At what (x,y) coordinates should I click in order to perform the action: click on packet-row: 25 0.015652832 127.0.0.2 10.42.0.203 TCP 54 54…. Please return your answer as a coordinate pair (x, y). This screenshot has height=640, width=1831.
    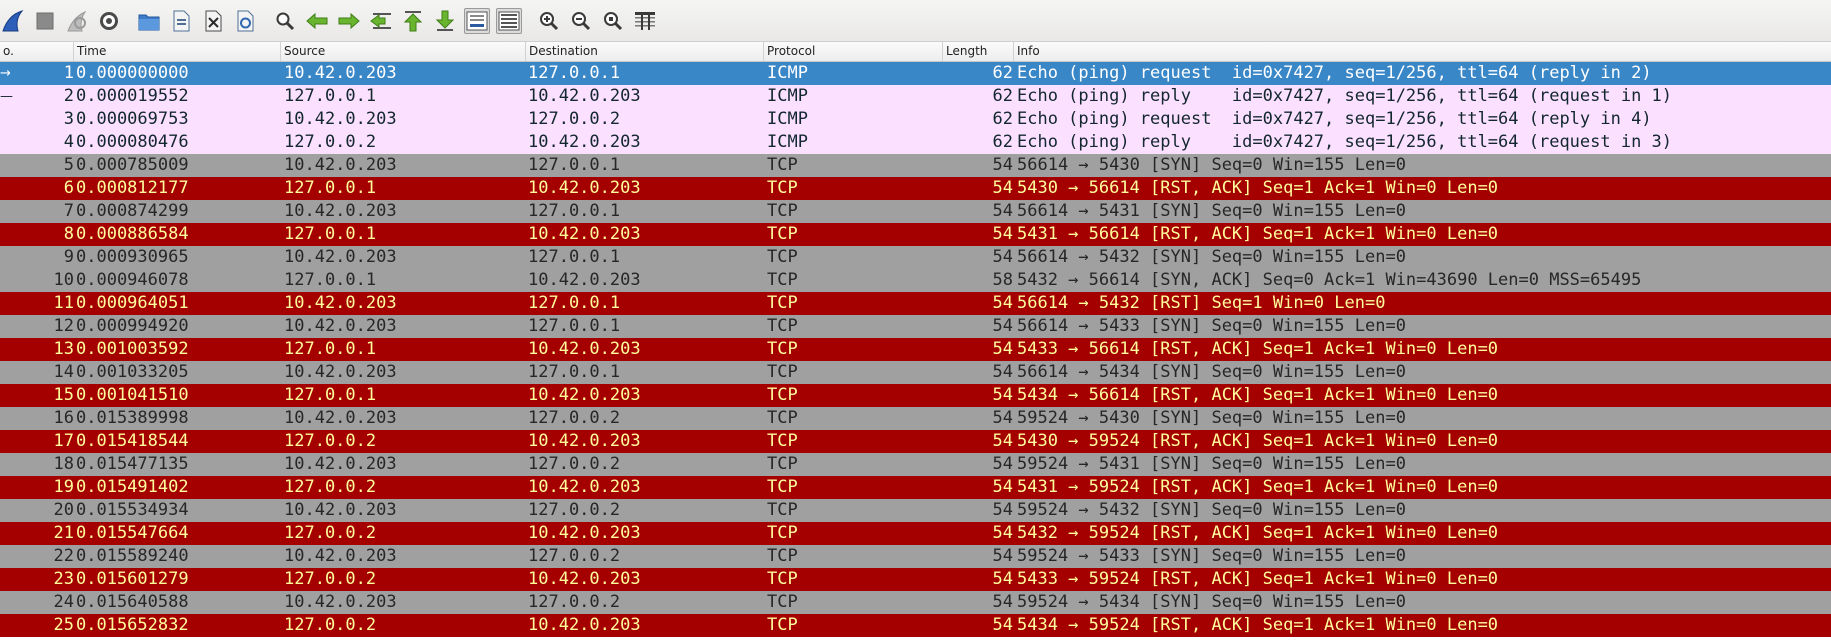
    Looking at the image, I should click on (915, 625).